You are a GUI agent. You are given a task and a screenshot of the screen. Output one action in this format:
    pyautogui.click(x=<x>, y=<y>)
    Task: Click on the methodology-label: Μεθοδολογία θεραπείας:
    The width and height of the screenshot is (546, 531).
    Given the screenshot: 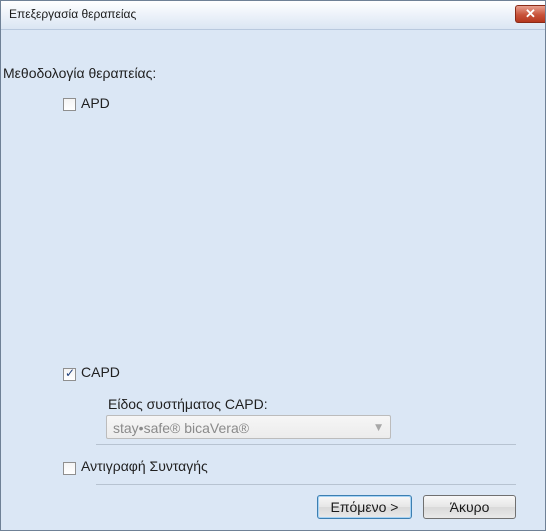 What is the action you would take?
    pyautogui.click(x=80, y=73)
    